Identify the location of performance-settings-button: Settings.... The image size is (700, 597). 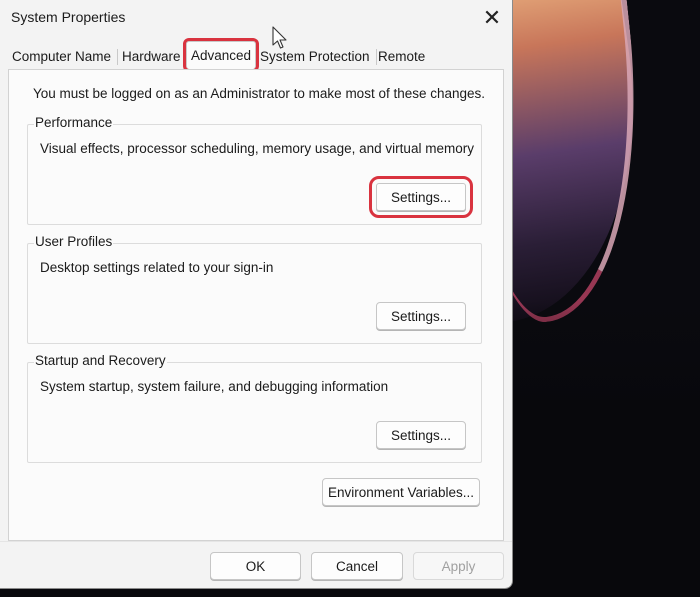
(421, 197).